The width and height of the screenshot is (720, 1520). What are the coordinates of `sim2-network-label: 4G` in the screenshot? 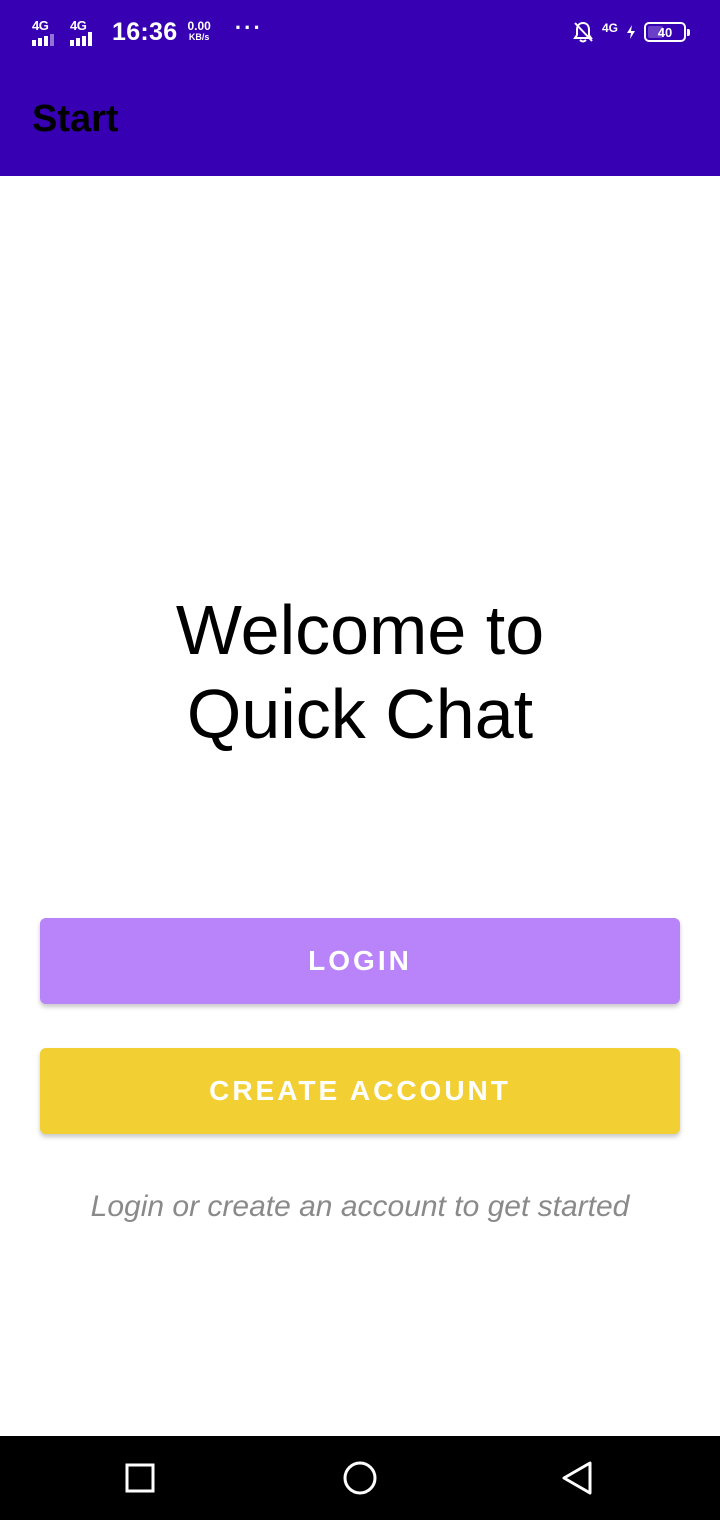 It's located at (78, 25).